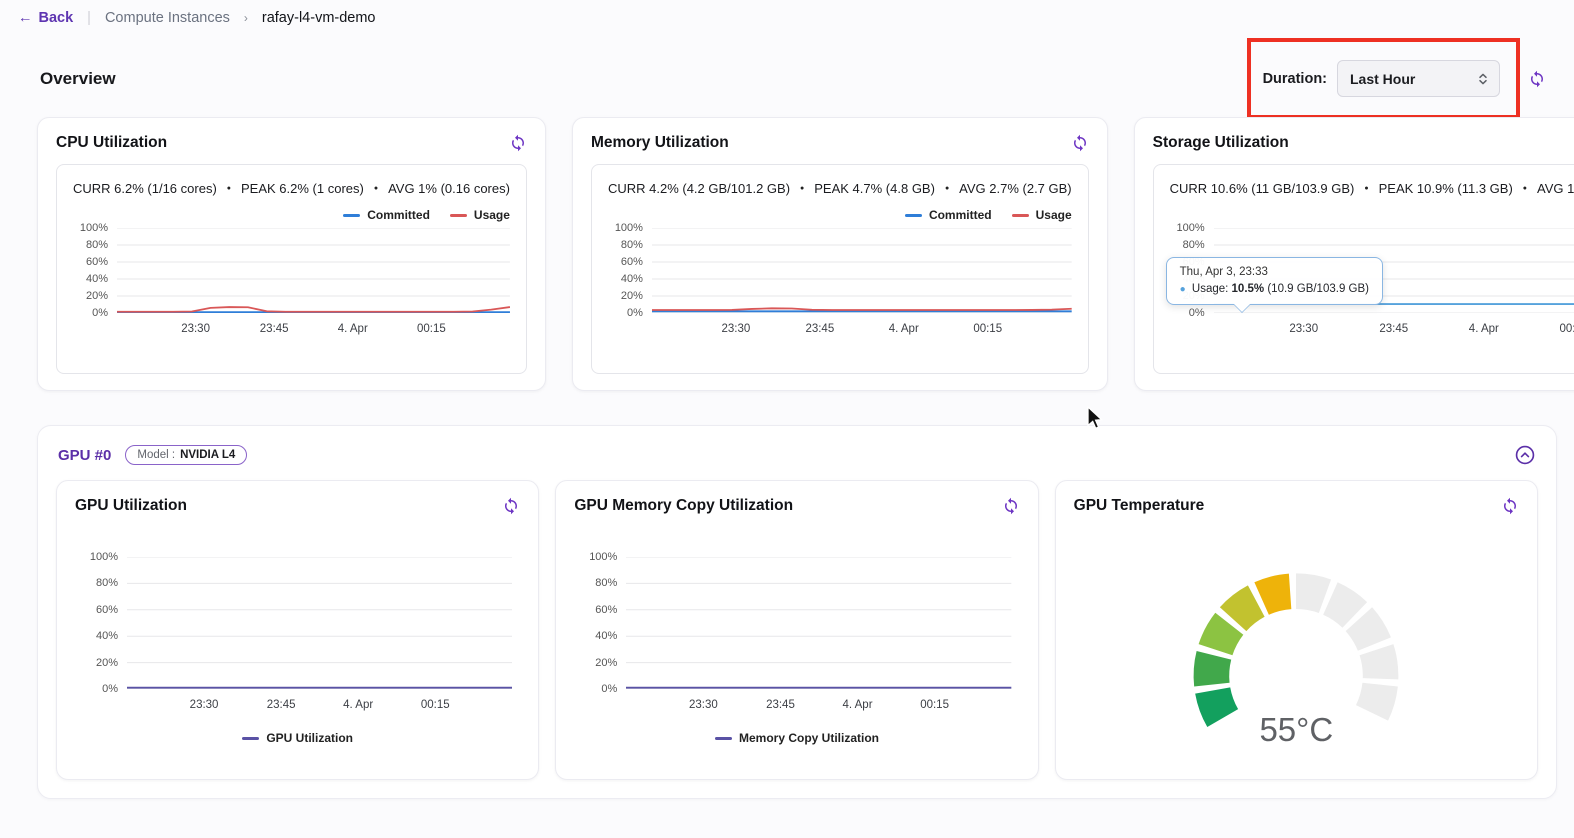 Image resolution: width=1574 pixels, height=838 pixels. I want to click on tooltip-value-line: ● Usage: 10.5% (10.9 GB/103.9 GB), so click(1274, 289).